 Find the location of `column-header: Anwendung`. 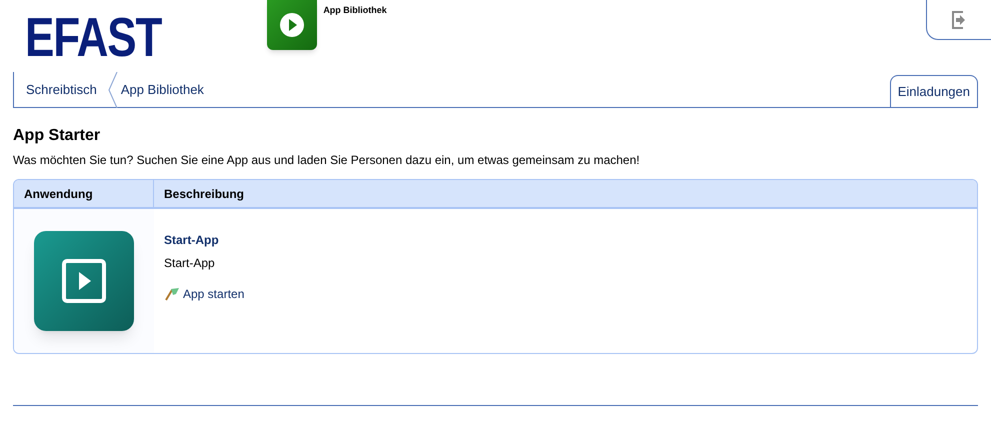

column-header: Anwendung is located at coordinates (84, 193).